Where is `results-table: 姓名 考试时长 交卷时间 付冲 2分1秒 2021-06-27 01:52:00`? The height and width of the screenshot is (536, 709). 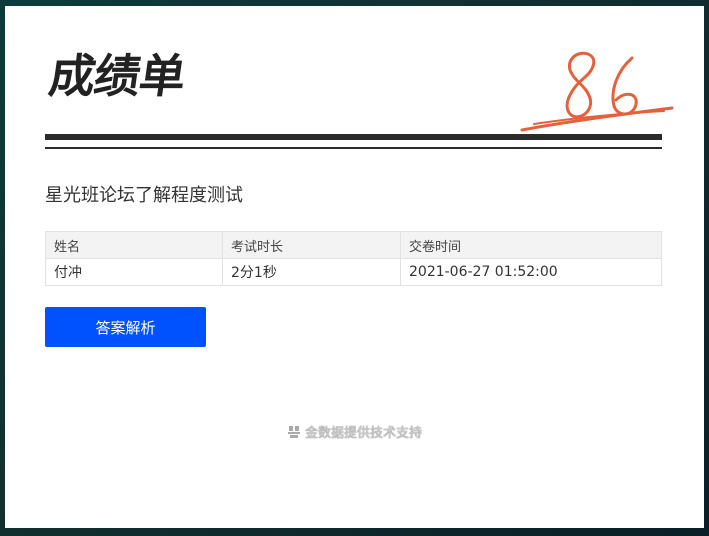 results-table: 姓名 考试时长 交卷时间 付冲 2分1秒 2021-06-27 01:52:00 is located at coordinates (353, 258).